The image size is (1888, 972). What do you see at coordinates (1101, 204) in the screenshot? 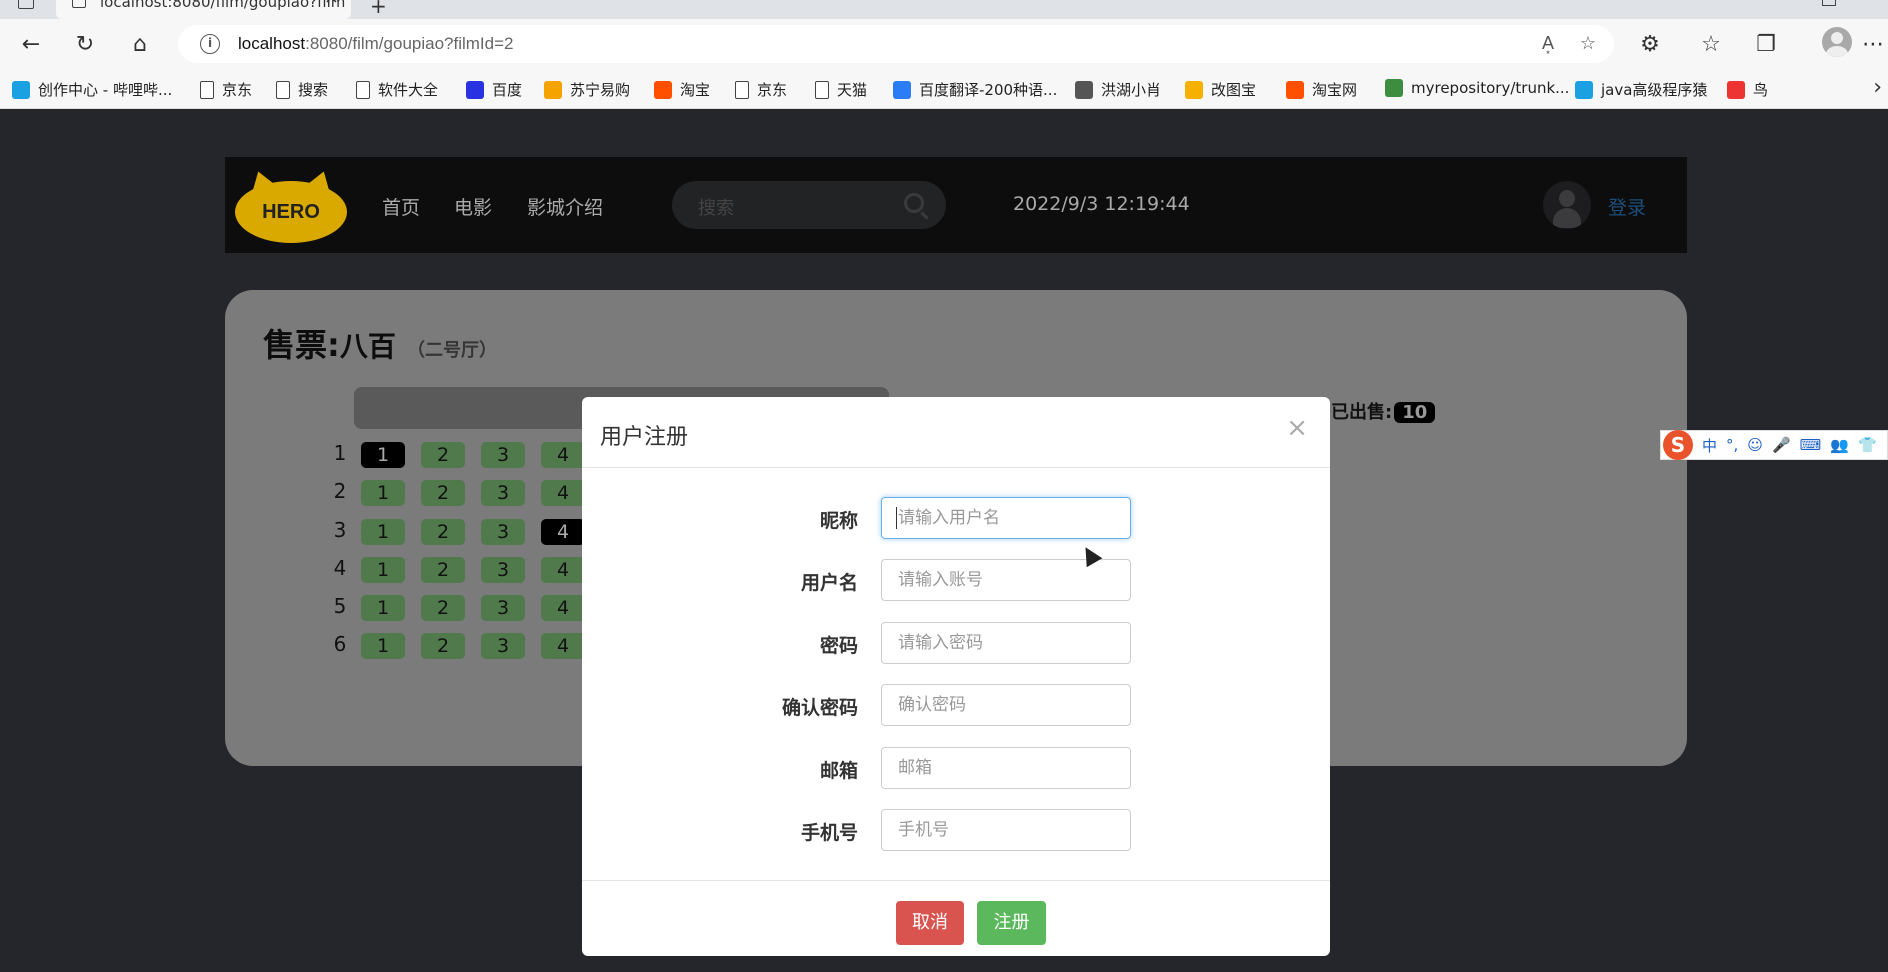
I see `clock-time: 2022/9/3 12:19:44` at bounding box center [1101, 204].